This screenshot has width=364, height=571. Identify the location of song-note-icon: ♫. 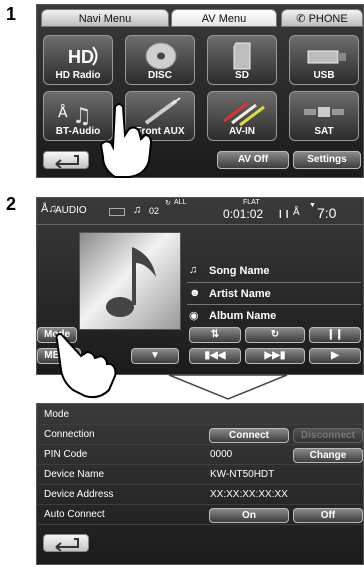
(193, 270).